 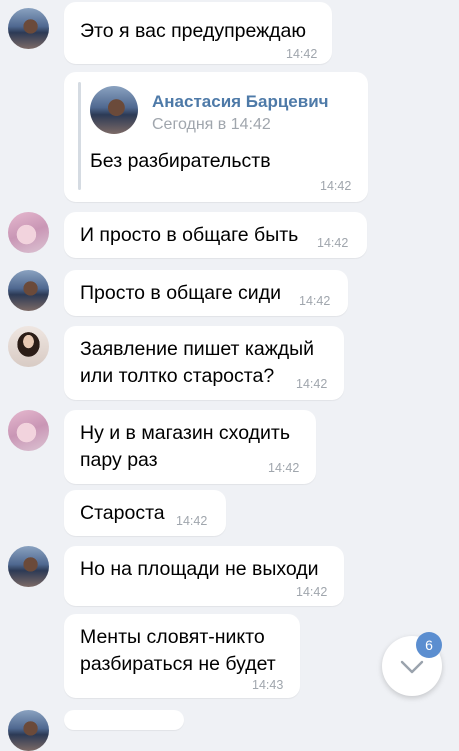 I want to click on message-time: 14:43, so click(x=268, y=685).